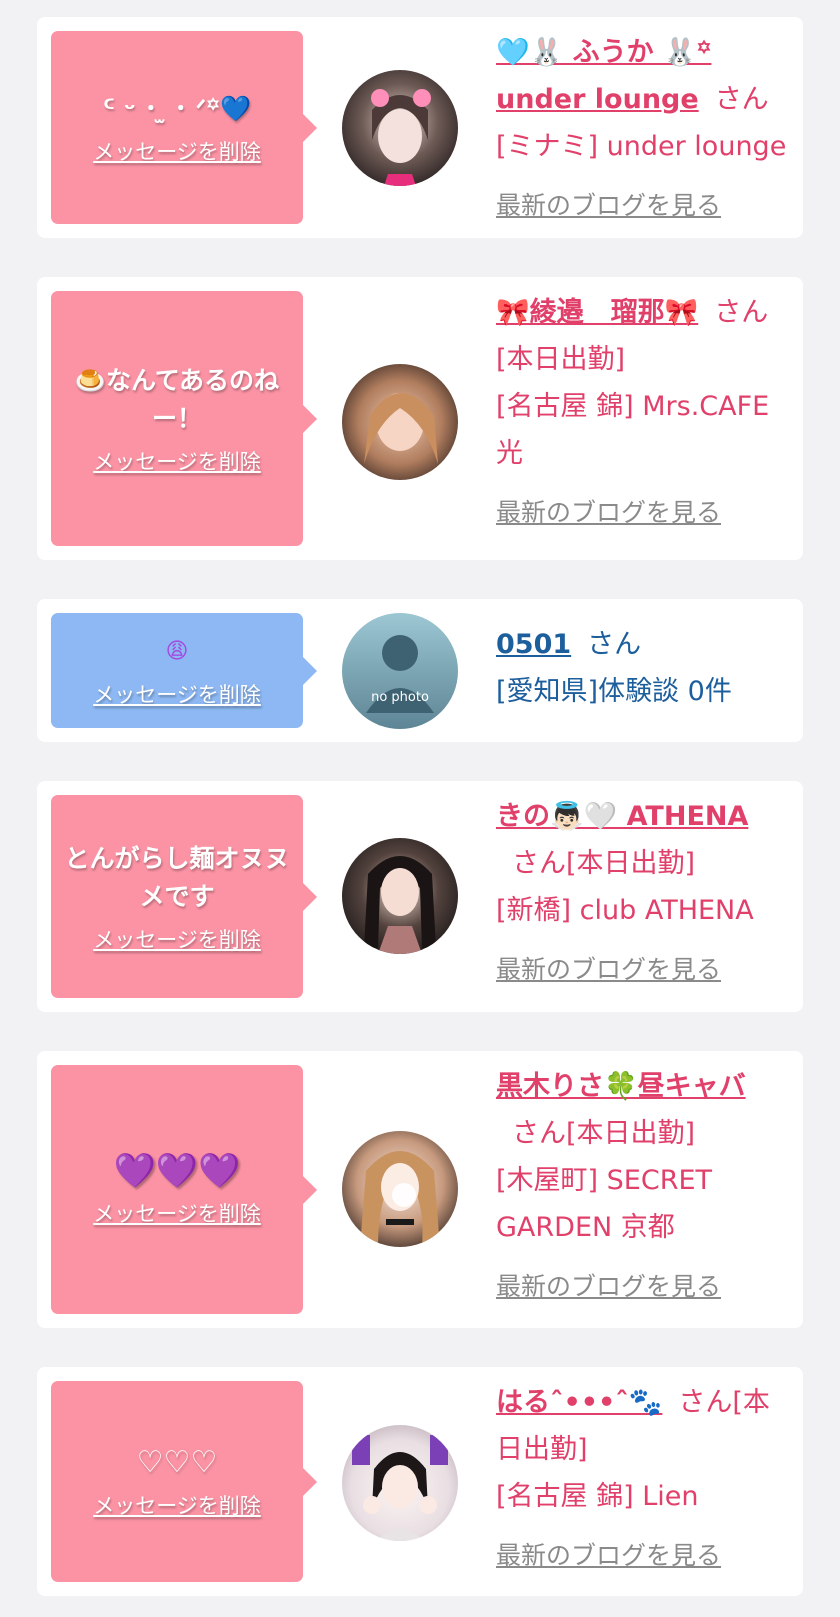  I want to click on message-card: 😩 メッセージを削除 no photo 0501 さん [愛知県]体験談 0件, so click(420, 670).